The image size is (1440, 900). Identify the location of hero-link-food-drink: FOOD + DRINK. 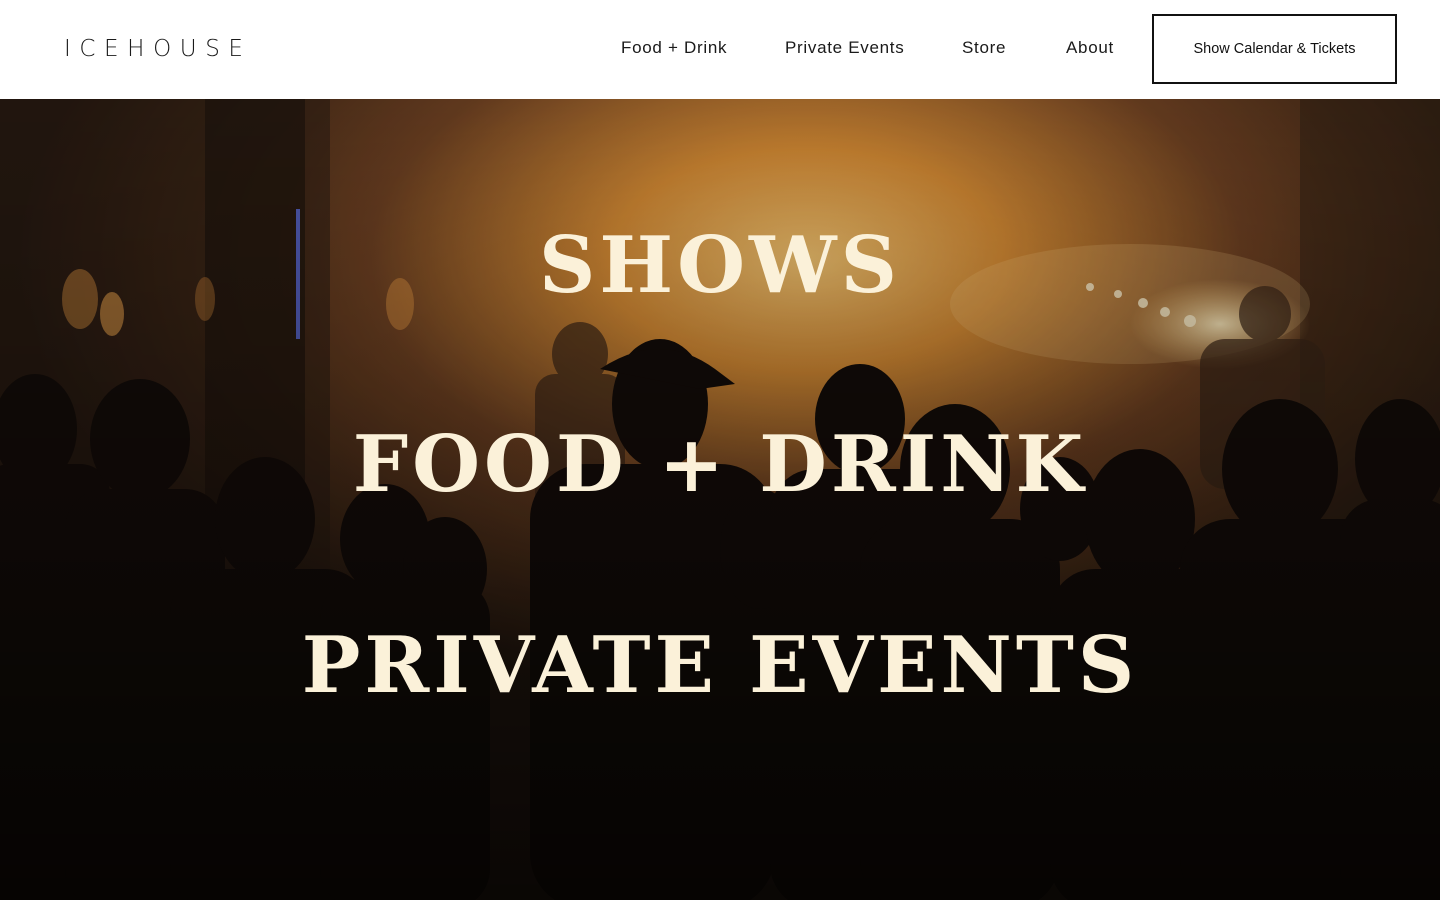
(720, 465).